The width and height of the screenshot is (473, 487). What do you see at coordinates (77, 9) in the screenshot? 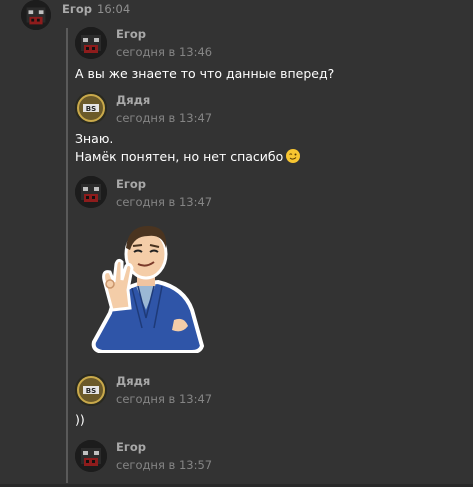
I see `header-author: Егор` at bounding box center [77, 9].